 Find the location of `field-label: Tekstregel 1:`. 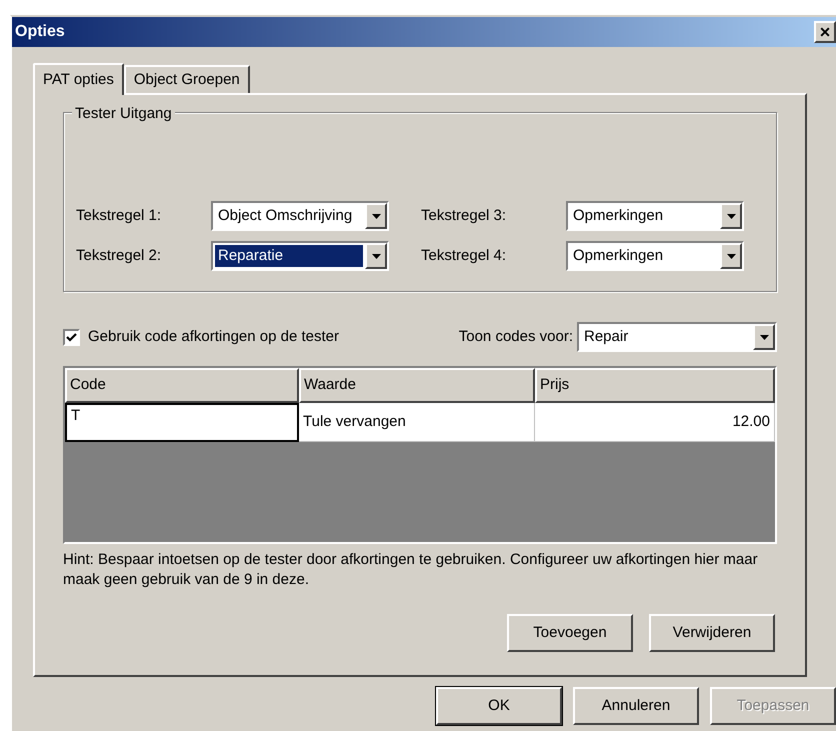

field-label: Tekstregel 1: is located at coordinates (119, 216).